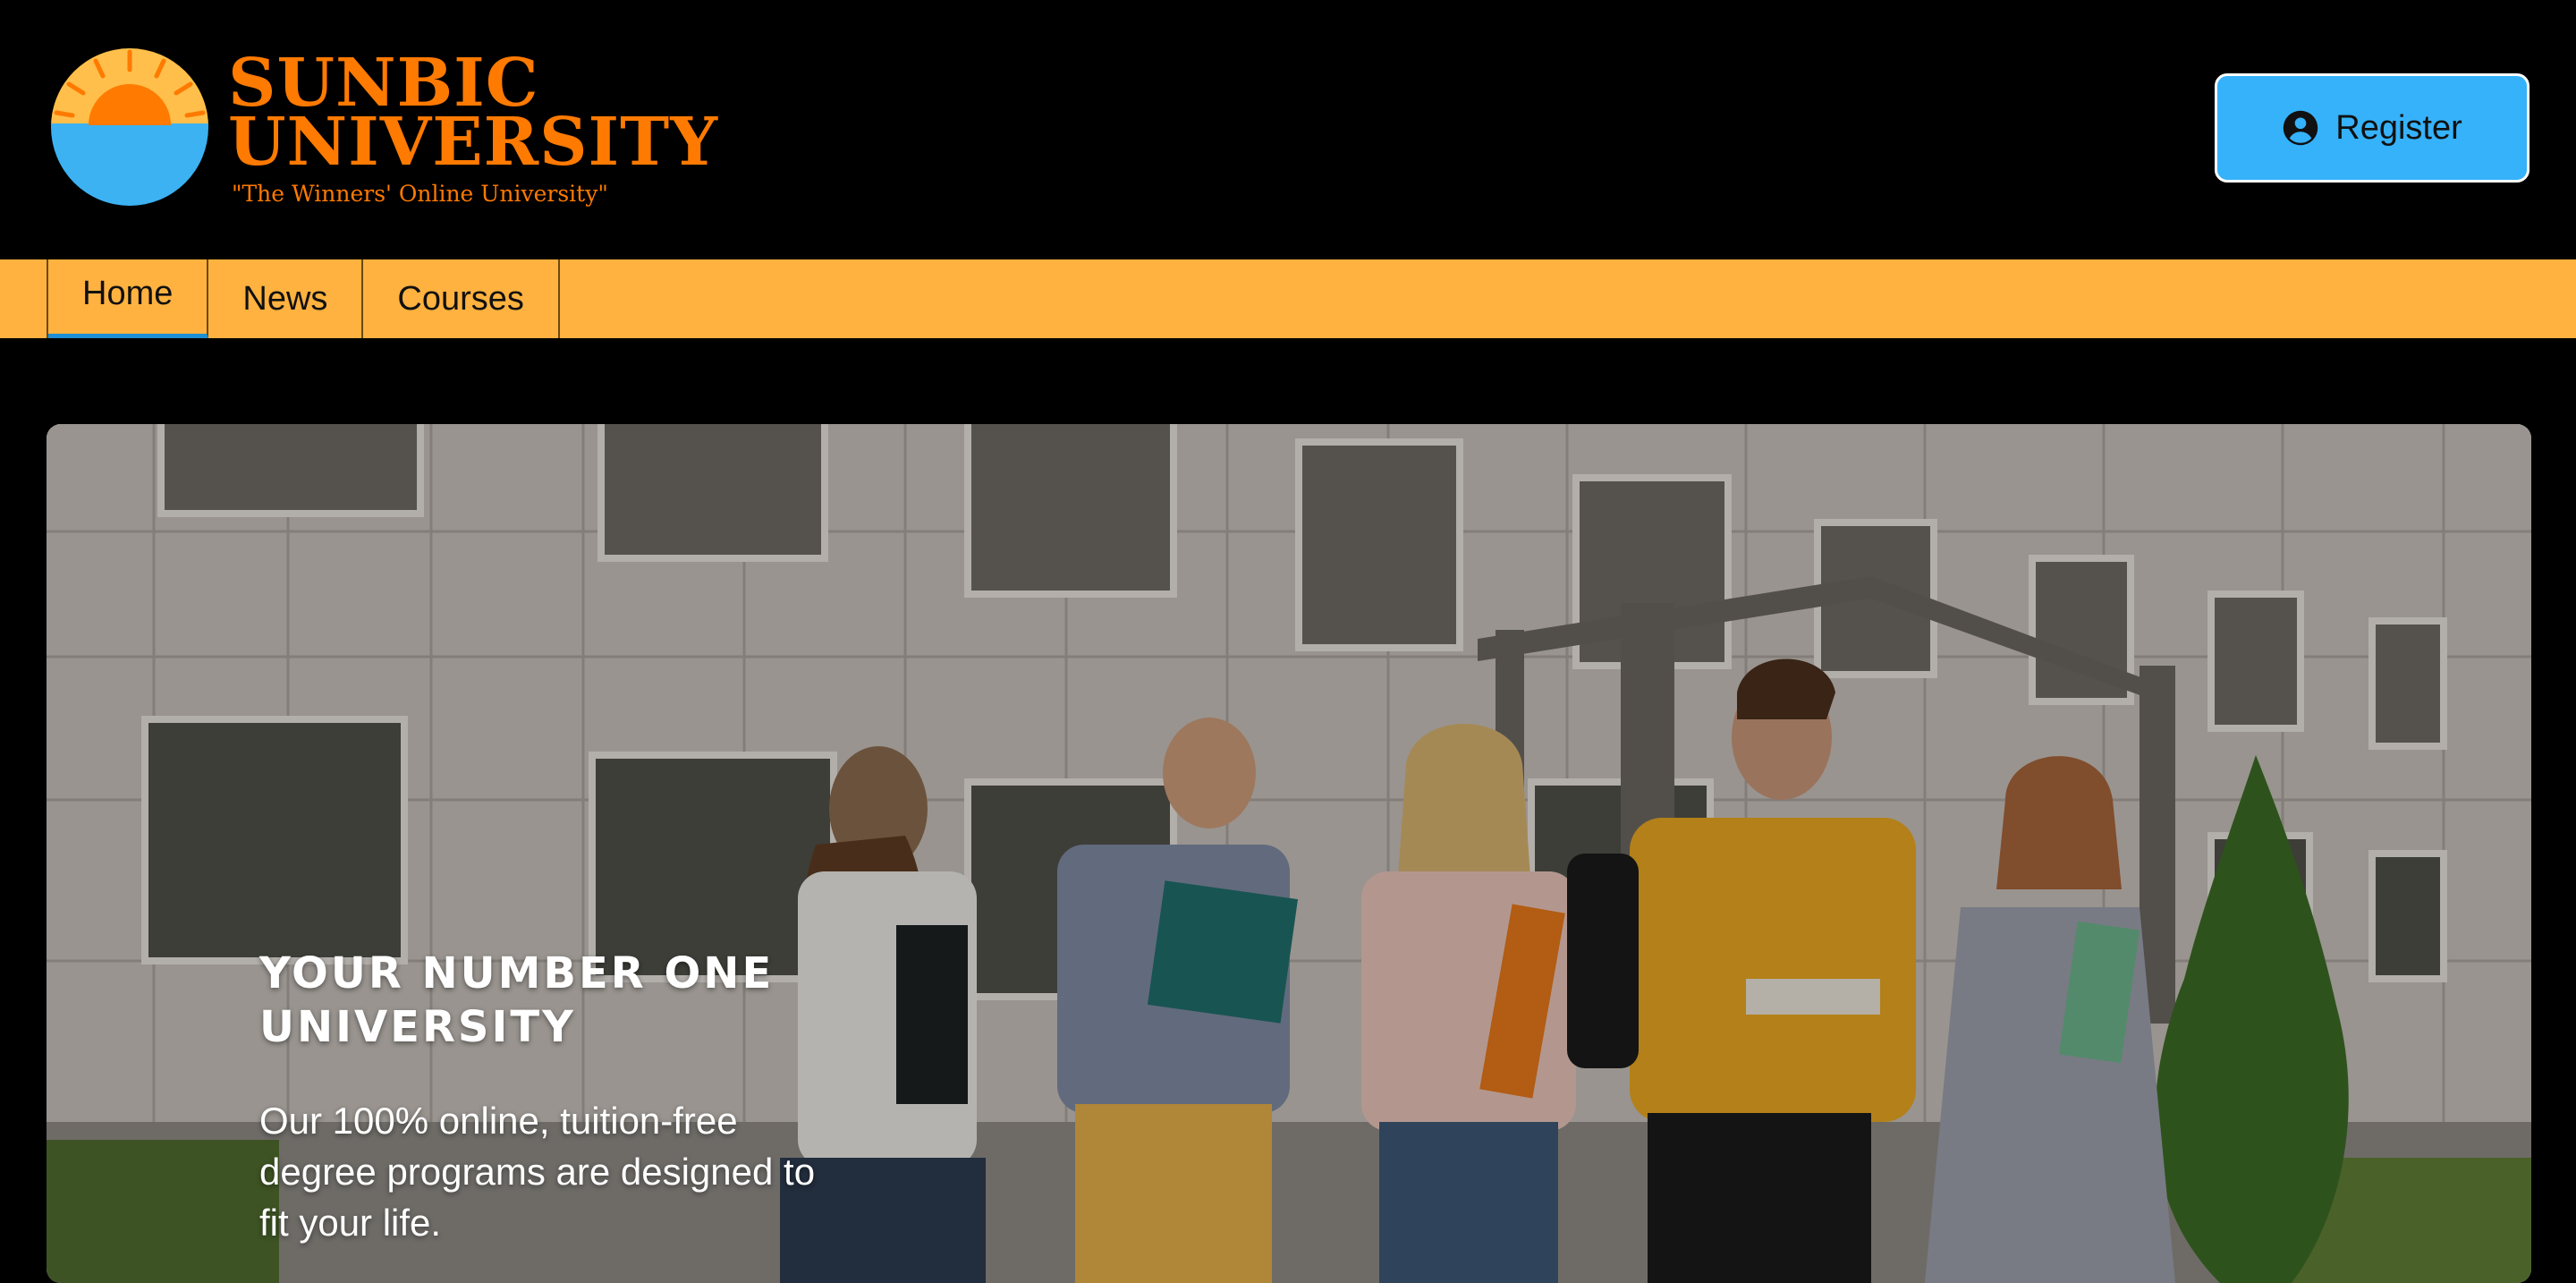  I want to click on nav-tab-list: Home News Courses, so click(303, 298).